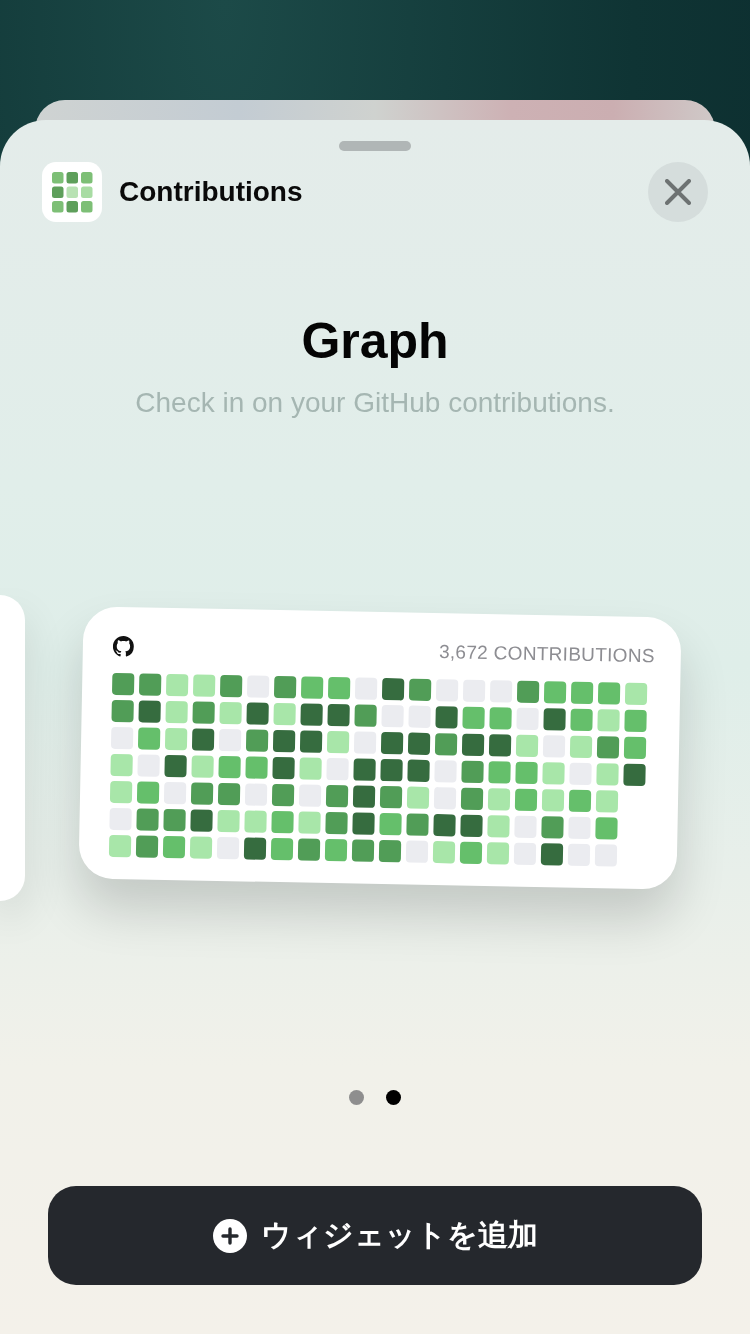  What do you see at coordinates (229, 1235) in the screenshot?
I see `plus-circle-icon` at bounding box center [229, 1235].